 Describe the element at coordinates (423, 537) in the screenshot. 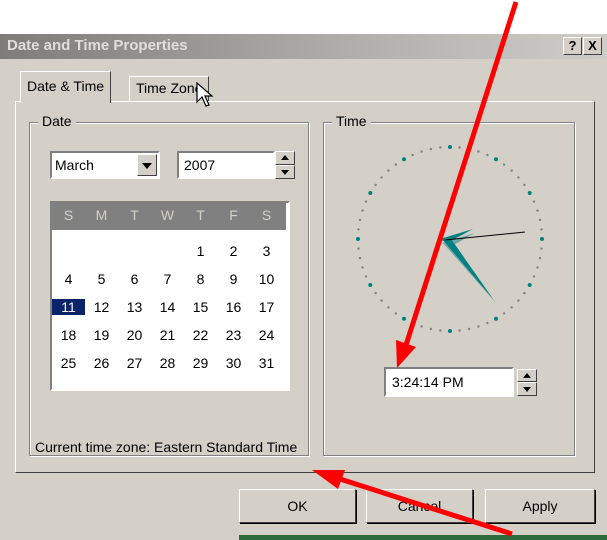

I see `taskbar-strip` at that location.